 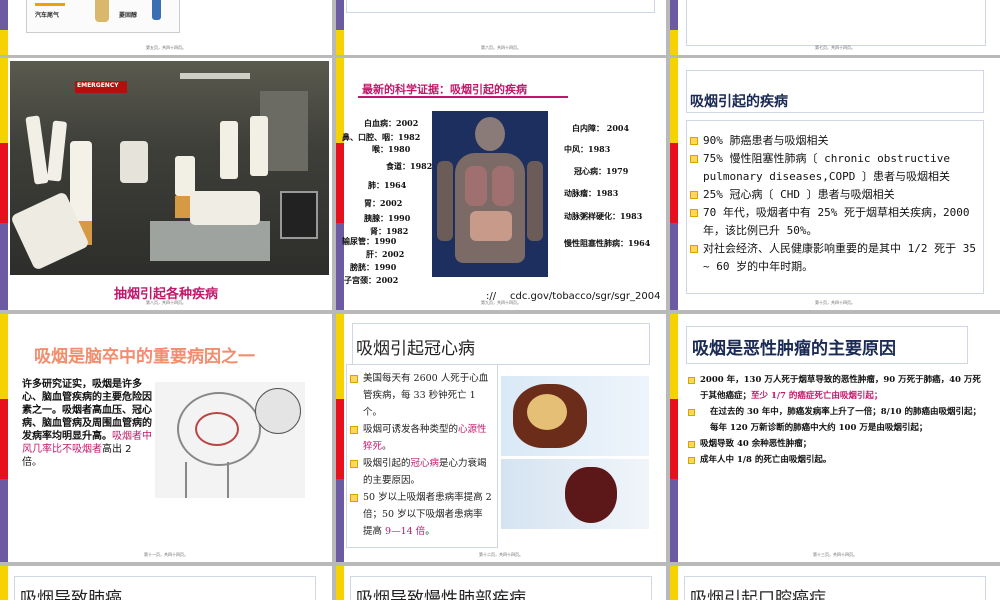 What do you see at coordinates (575, 494) in the screenshot?
I see `heart-image-bottom` at bounding box center [575, 494].